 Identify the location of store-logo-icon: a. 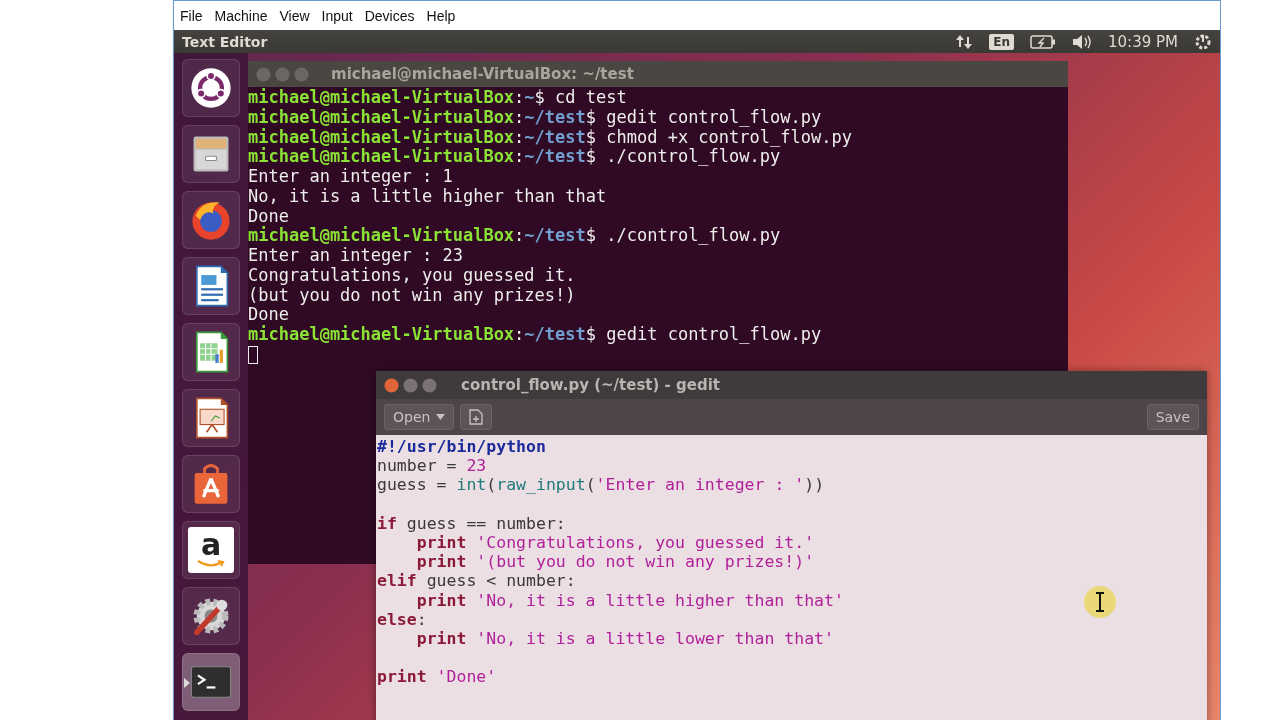
(211, 550).